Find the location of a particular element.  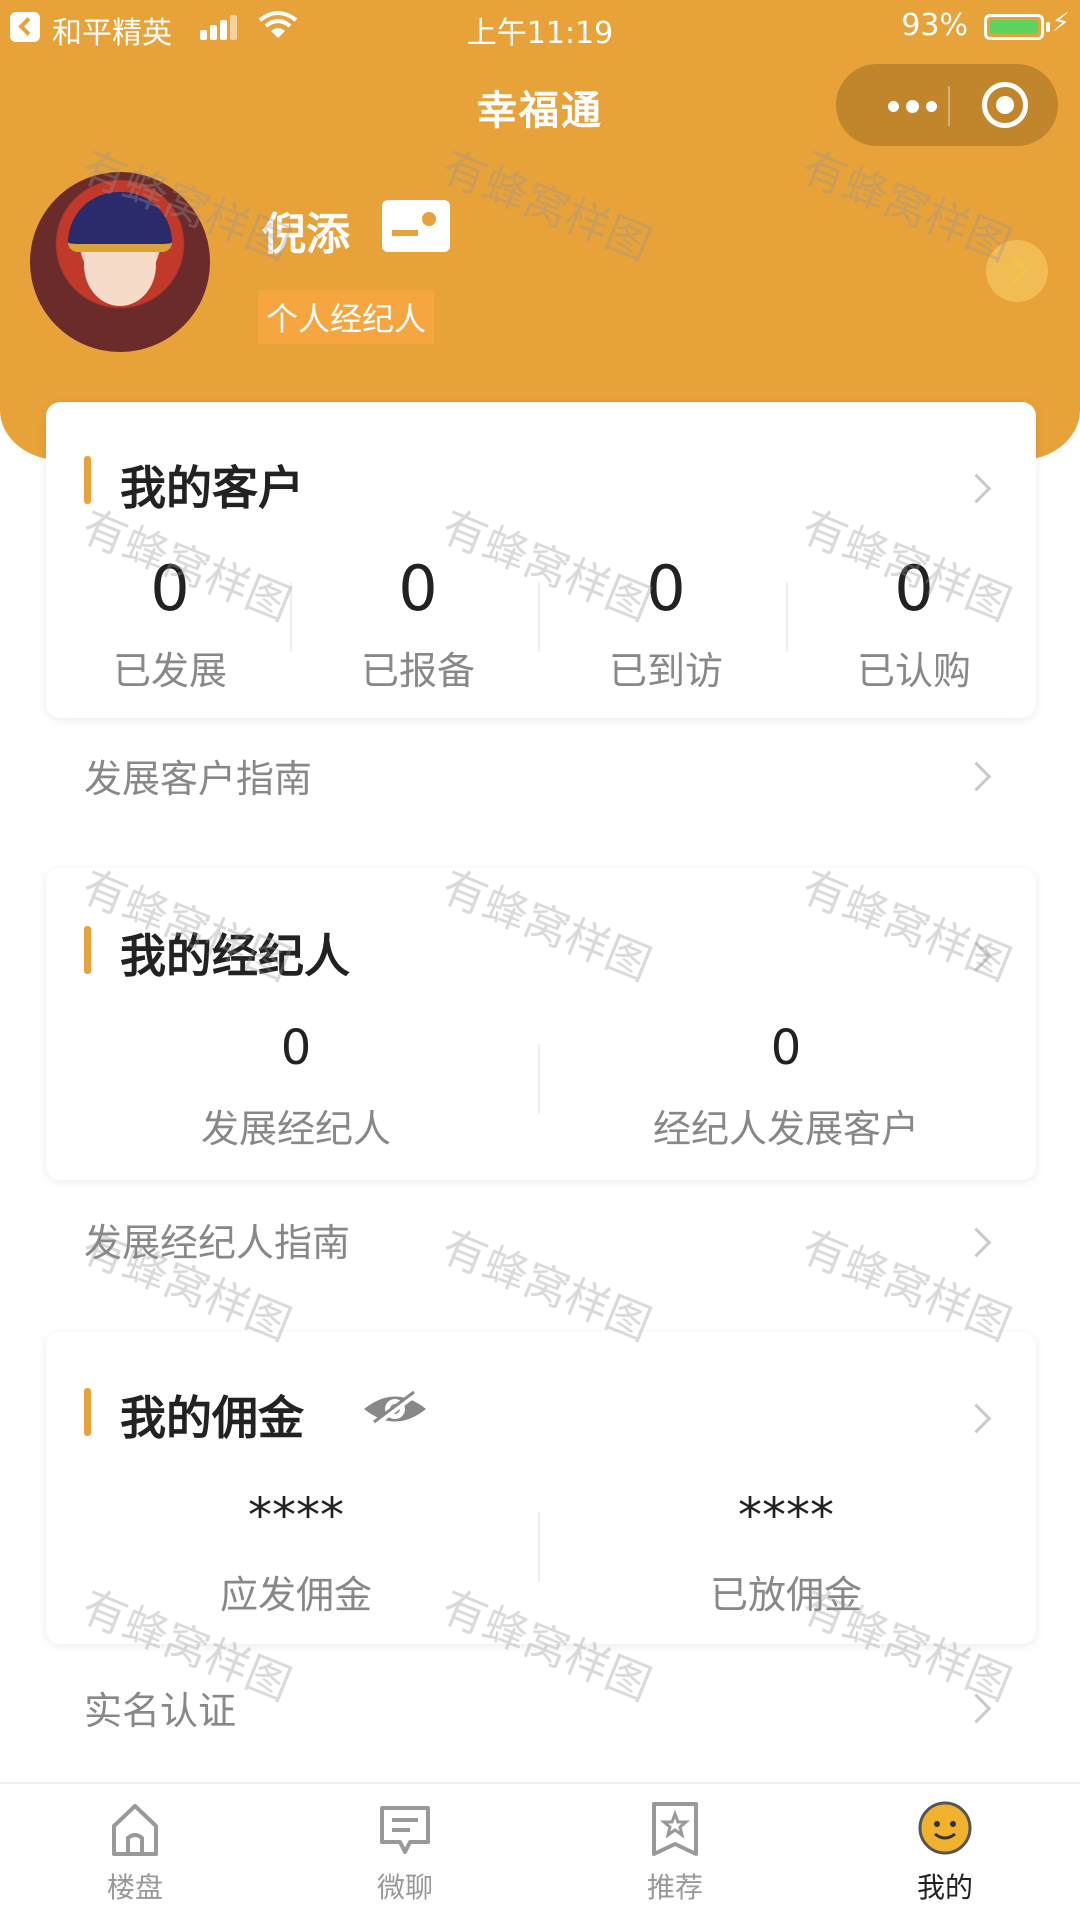

tab-mine: 我的 is located at coordinates (945, 1853).